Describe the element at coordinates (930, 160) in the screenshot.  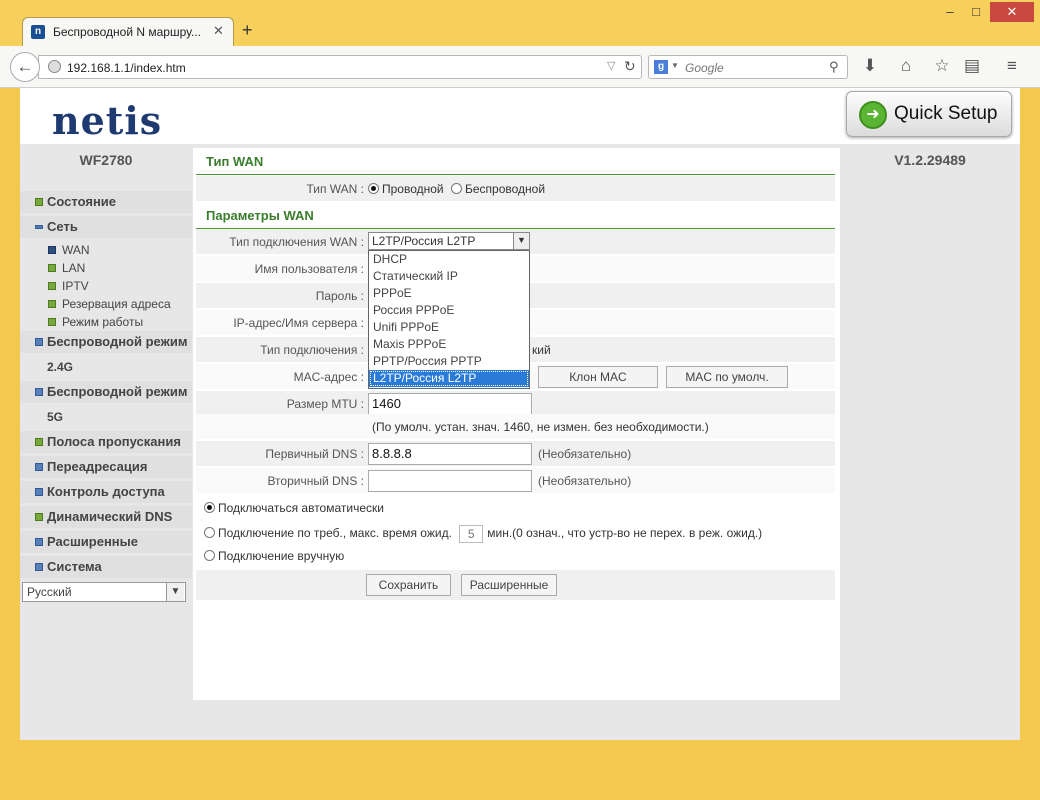
I see `firmware-version: V1.2.29489` at that location.